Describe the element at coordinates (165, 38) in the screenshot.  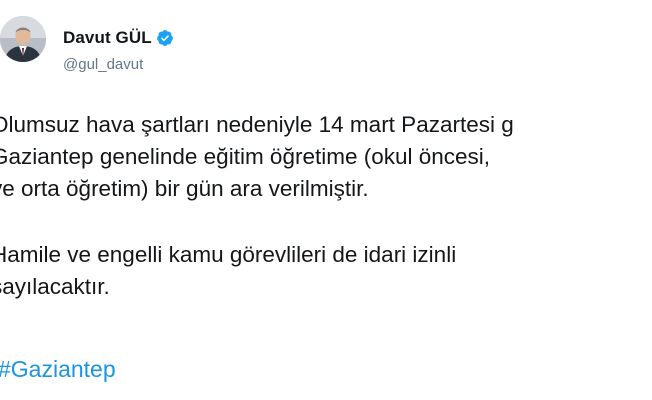
I see `verified-badge-icon` at that location.